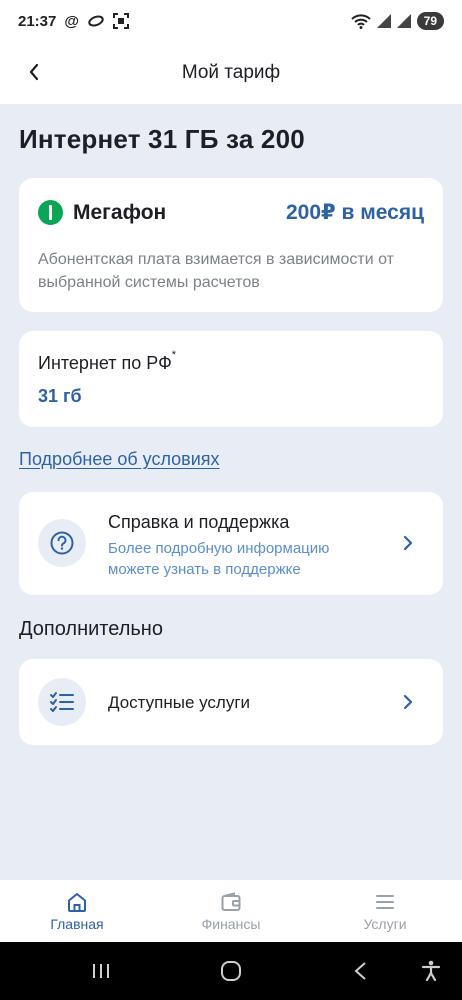 This screenshot has height=1000, width=462. I want to click on status-time: 21:37, so click(37, 21).